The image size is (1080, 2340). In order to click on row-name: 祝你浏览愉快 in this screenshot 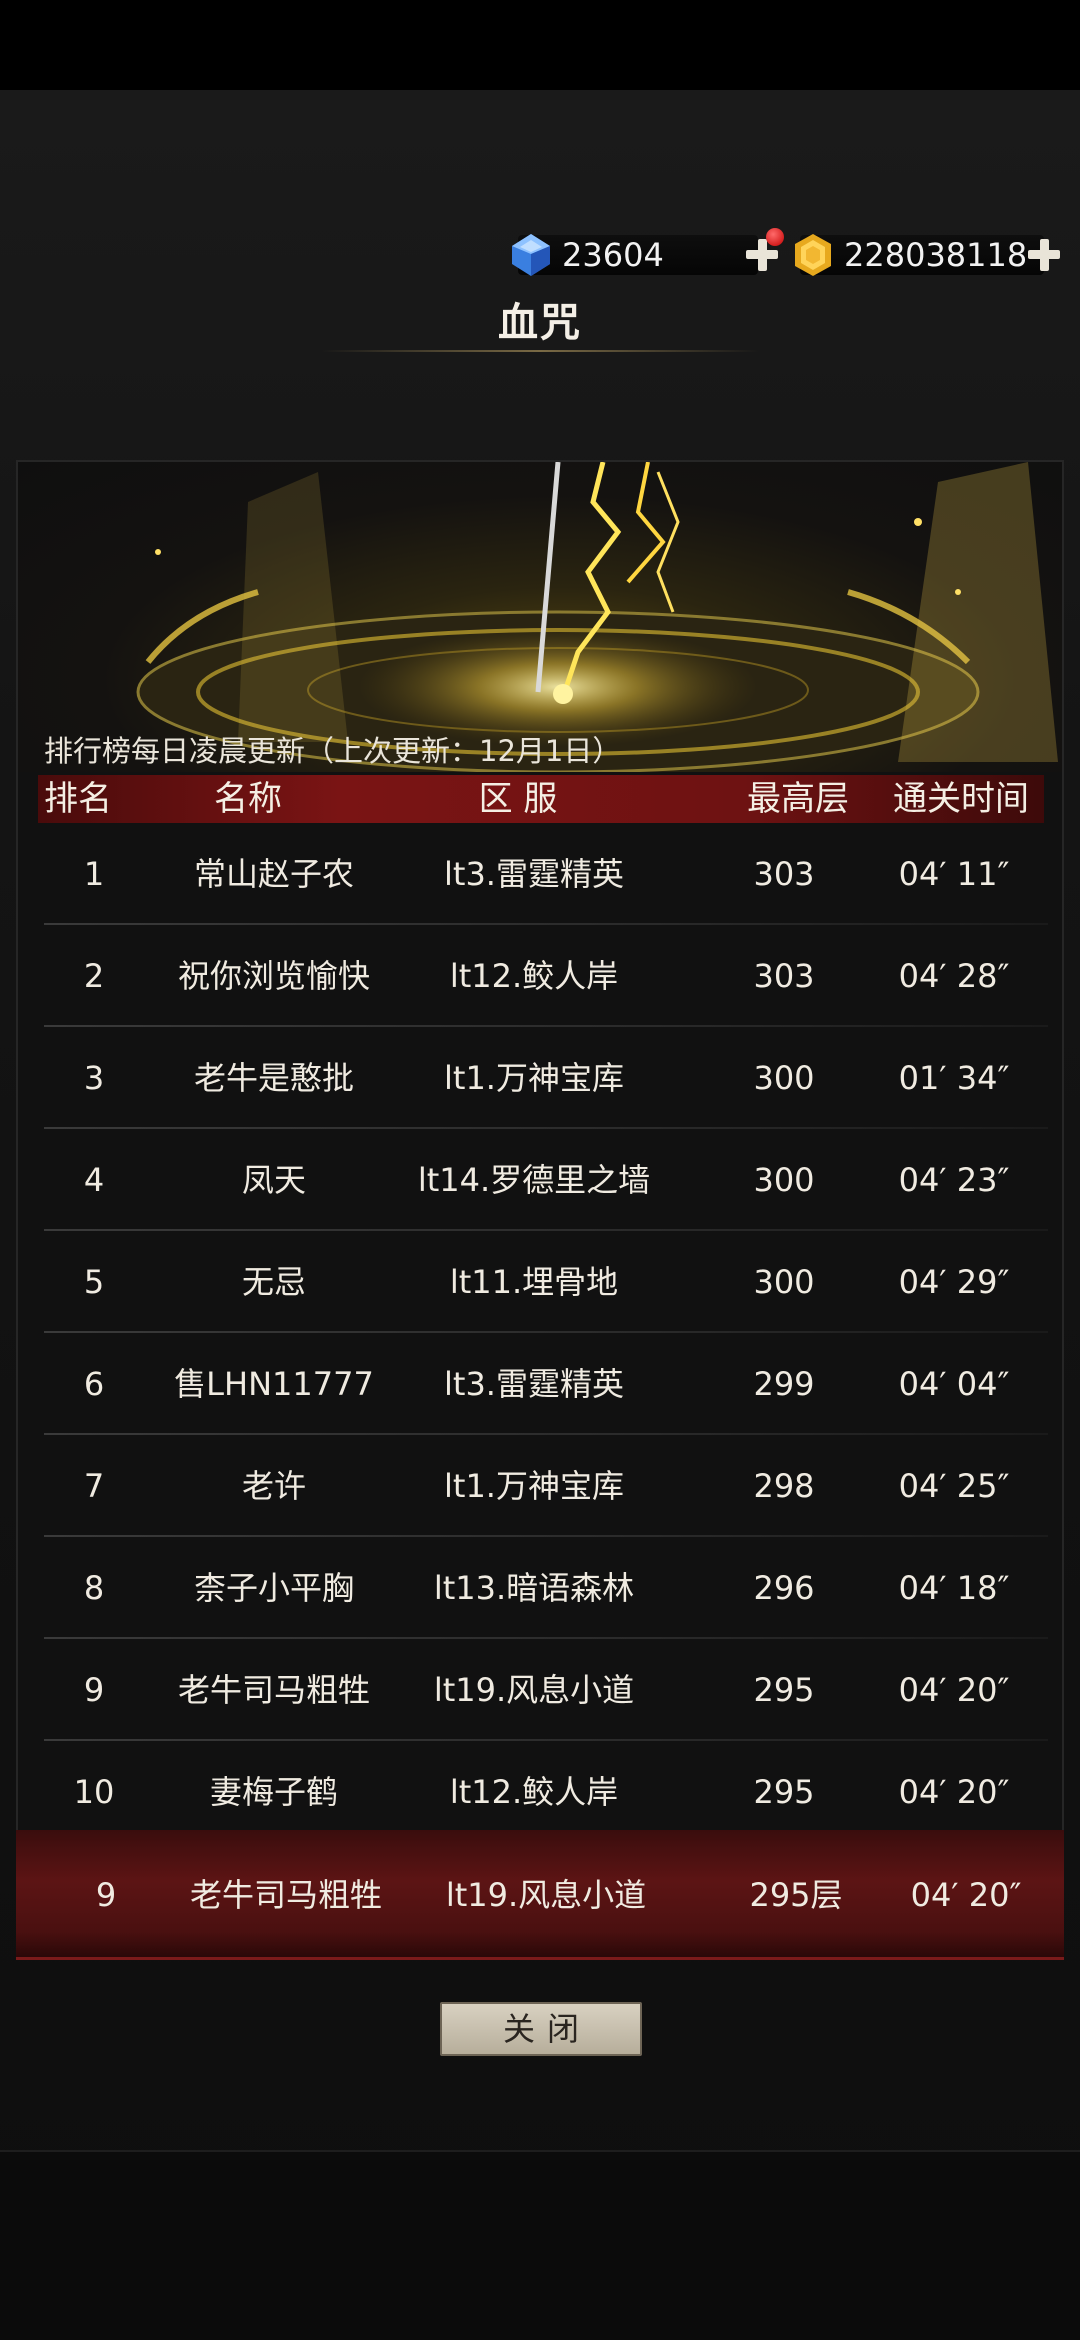, I will do `click(273, 976)`.